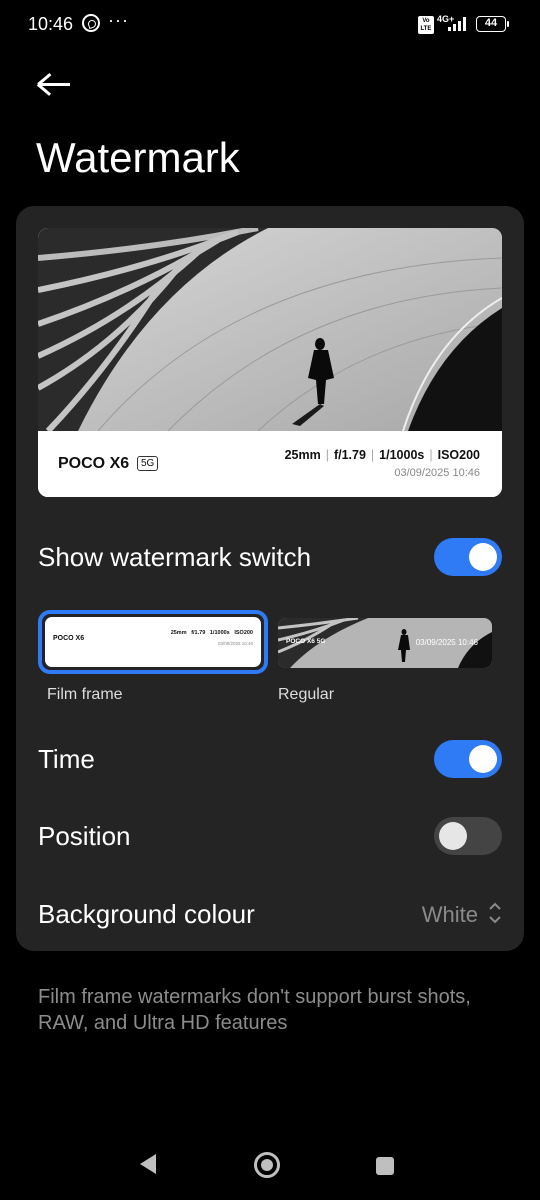 The height and width of the screenshot is (1200, 540). I want to click on show-watermark-label: Show watermark switch, so click(175, 557).